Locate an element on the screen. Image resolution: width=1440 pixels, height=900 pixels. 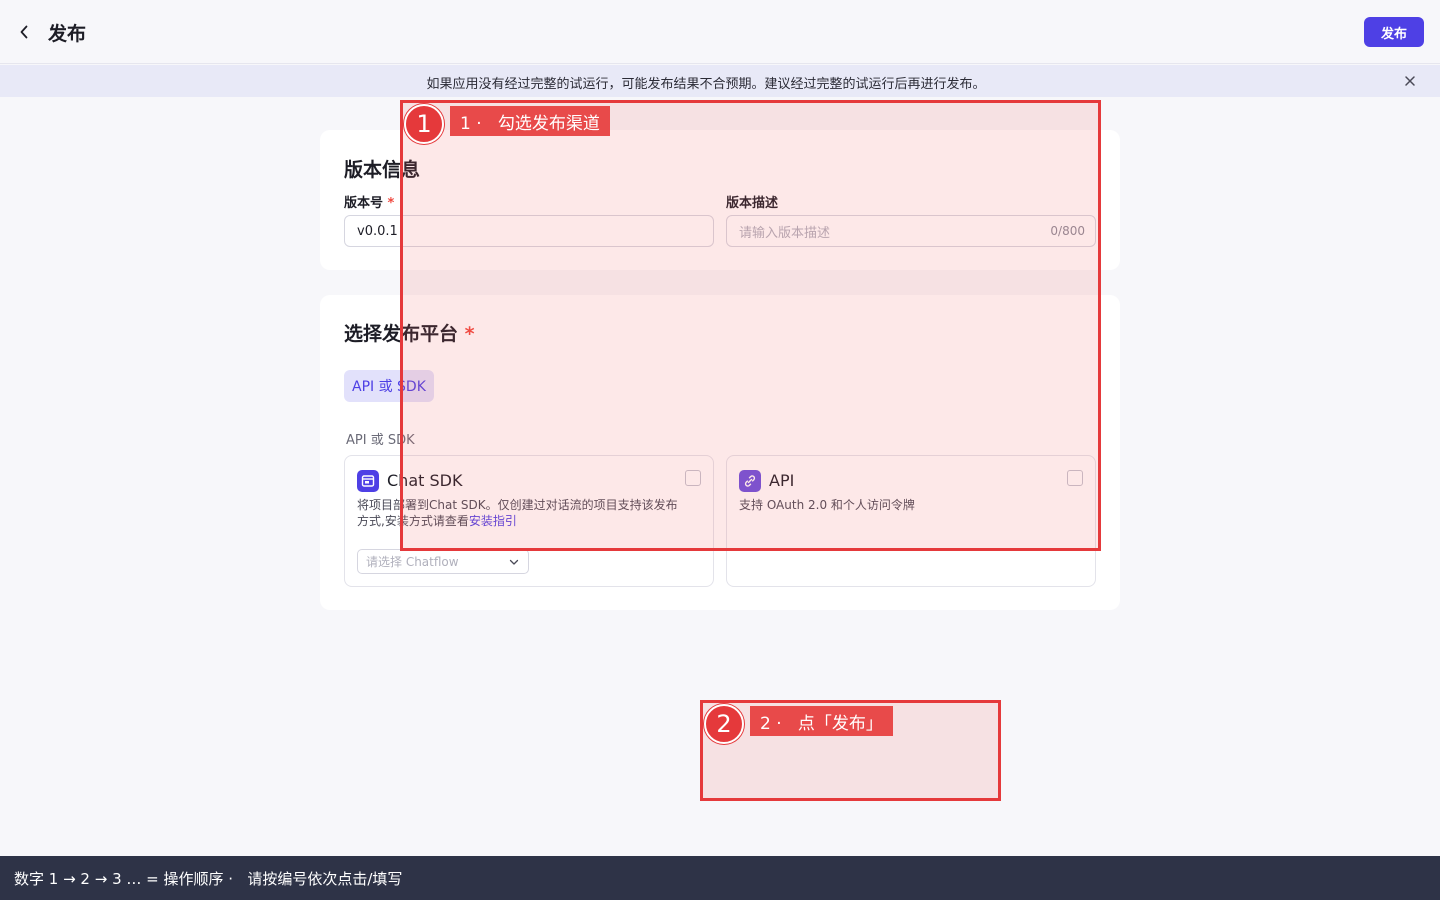
top-bar: 发布 发布 is located at coordinates (720, 32).